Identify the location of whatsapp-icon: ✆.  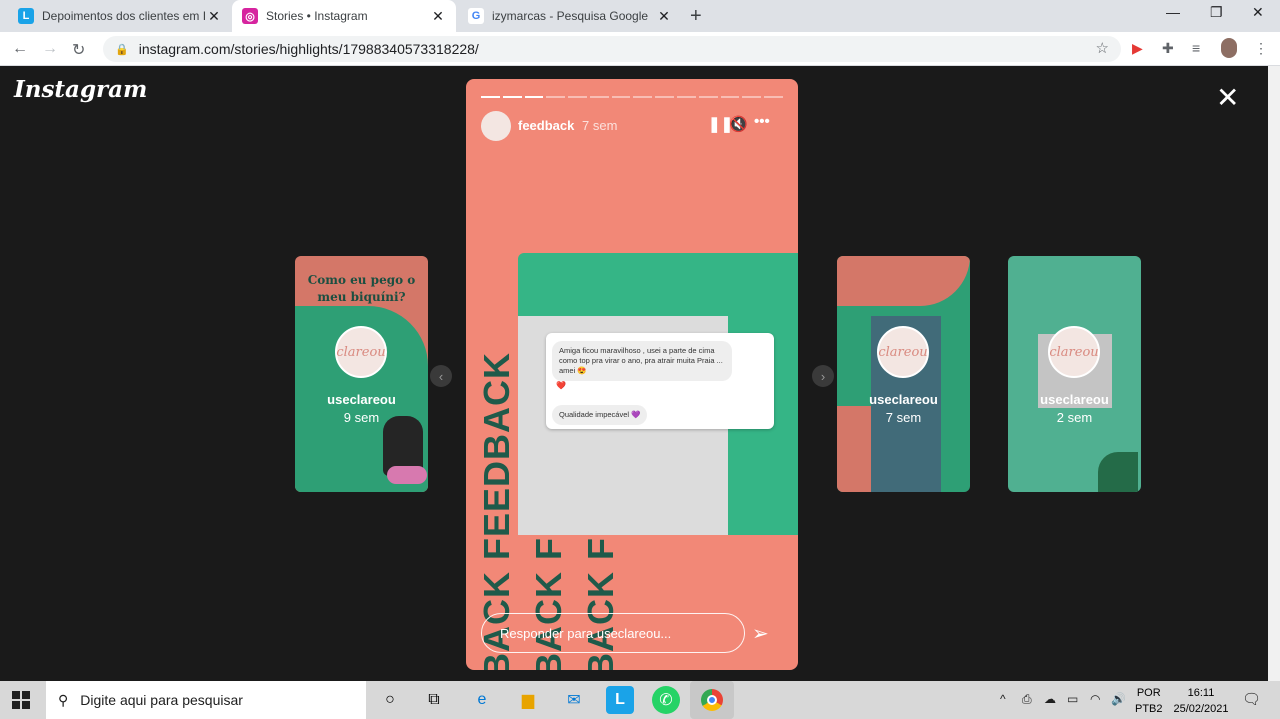
(666, 700).